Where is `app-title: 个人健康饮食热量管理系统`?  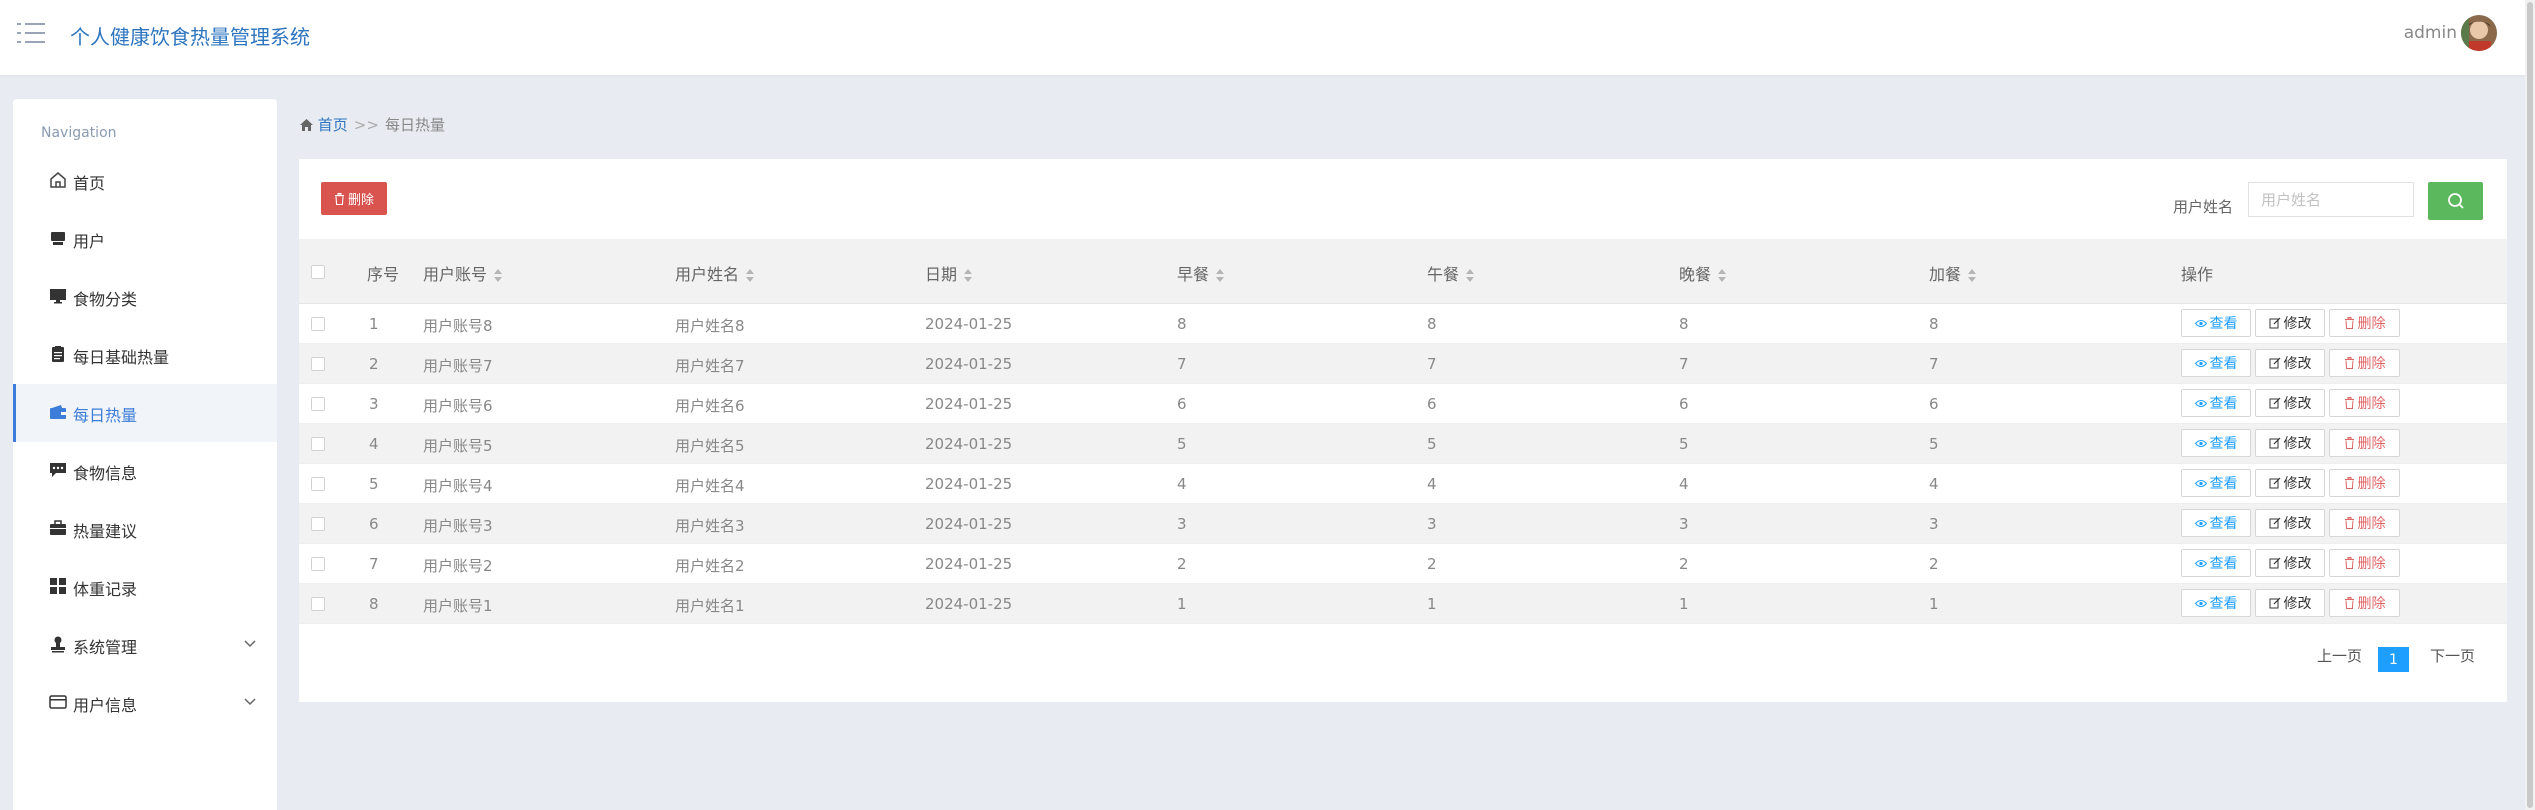
app-title: 个人健康饮食热量管理系统 is located at coordinates (190, 37).